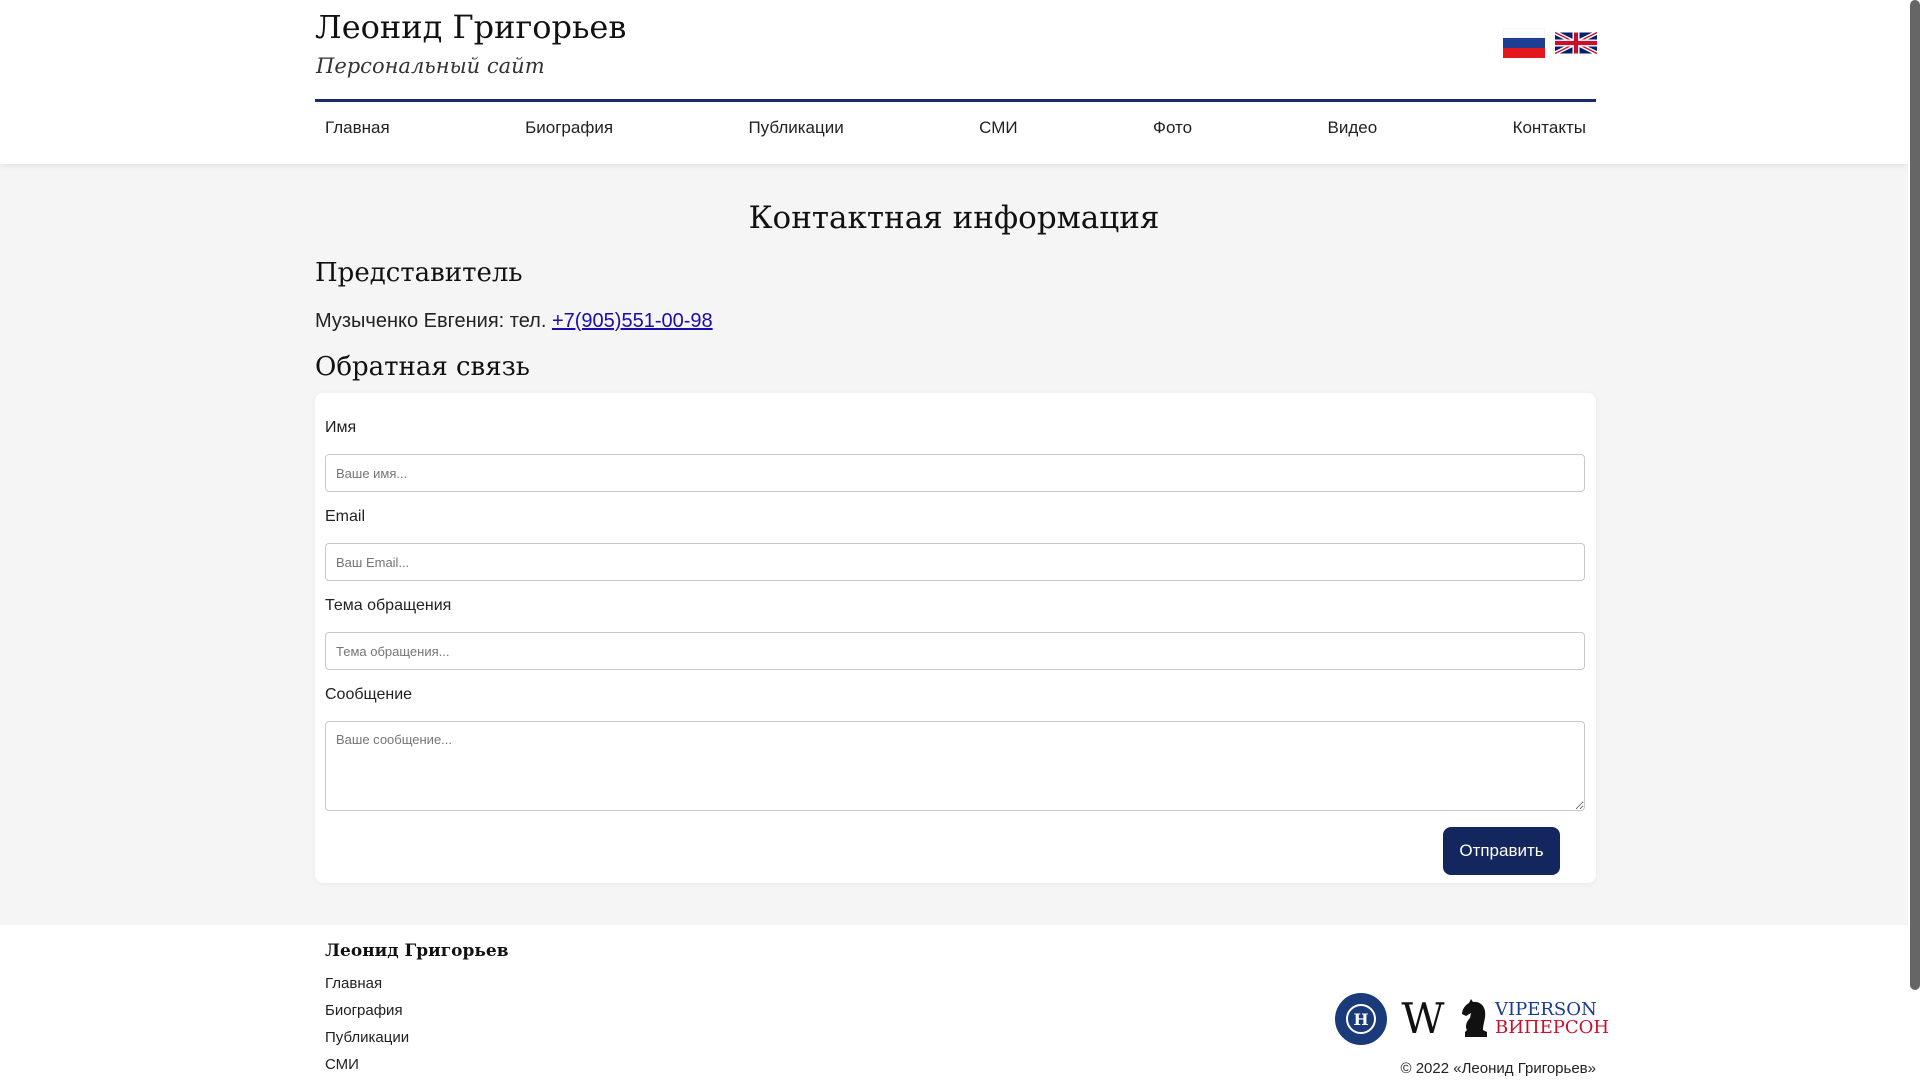 This screenshot has height=1080, width=1920. I want to click on feedback-heading: Обратная связь, so click(422, 367).